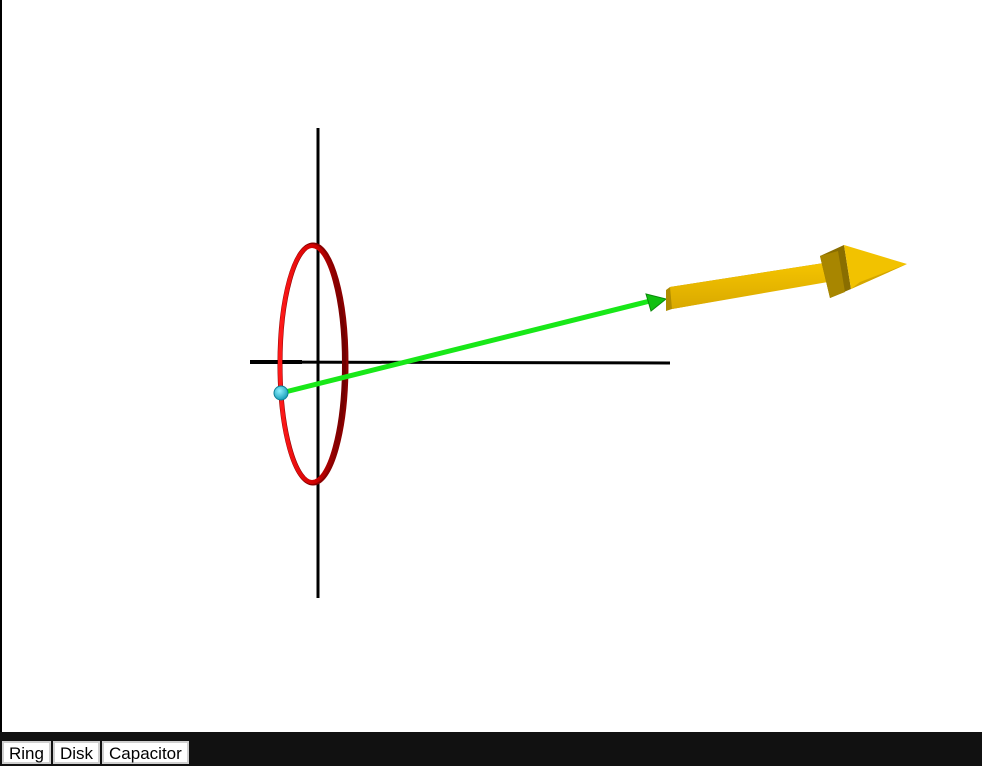 The width and height of the screenshot is (982, 766). What do you see at coordinates (875, 267) in the screenshot?
I see `field-arrow-head-tip` at bounding box center [875, 267].